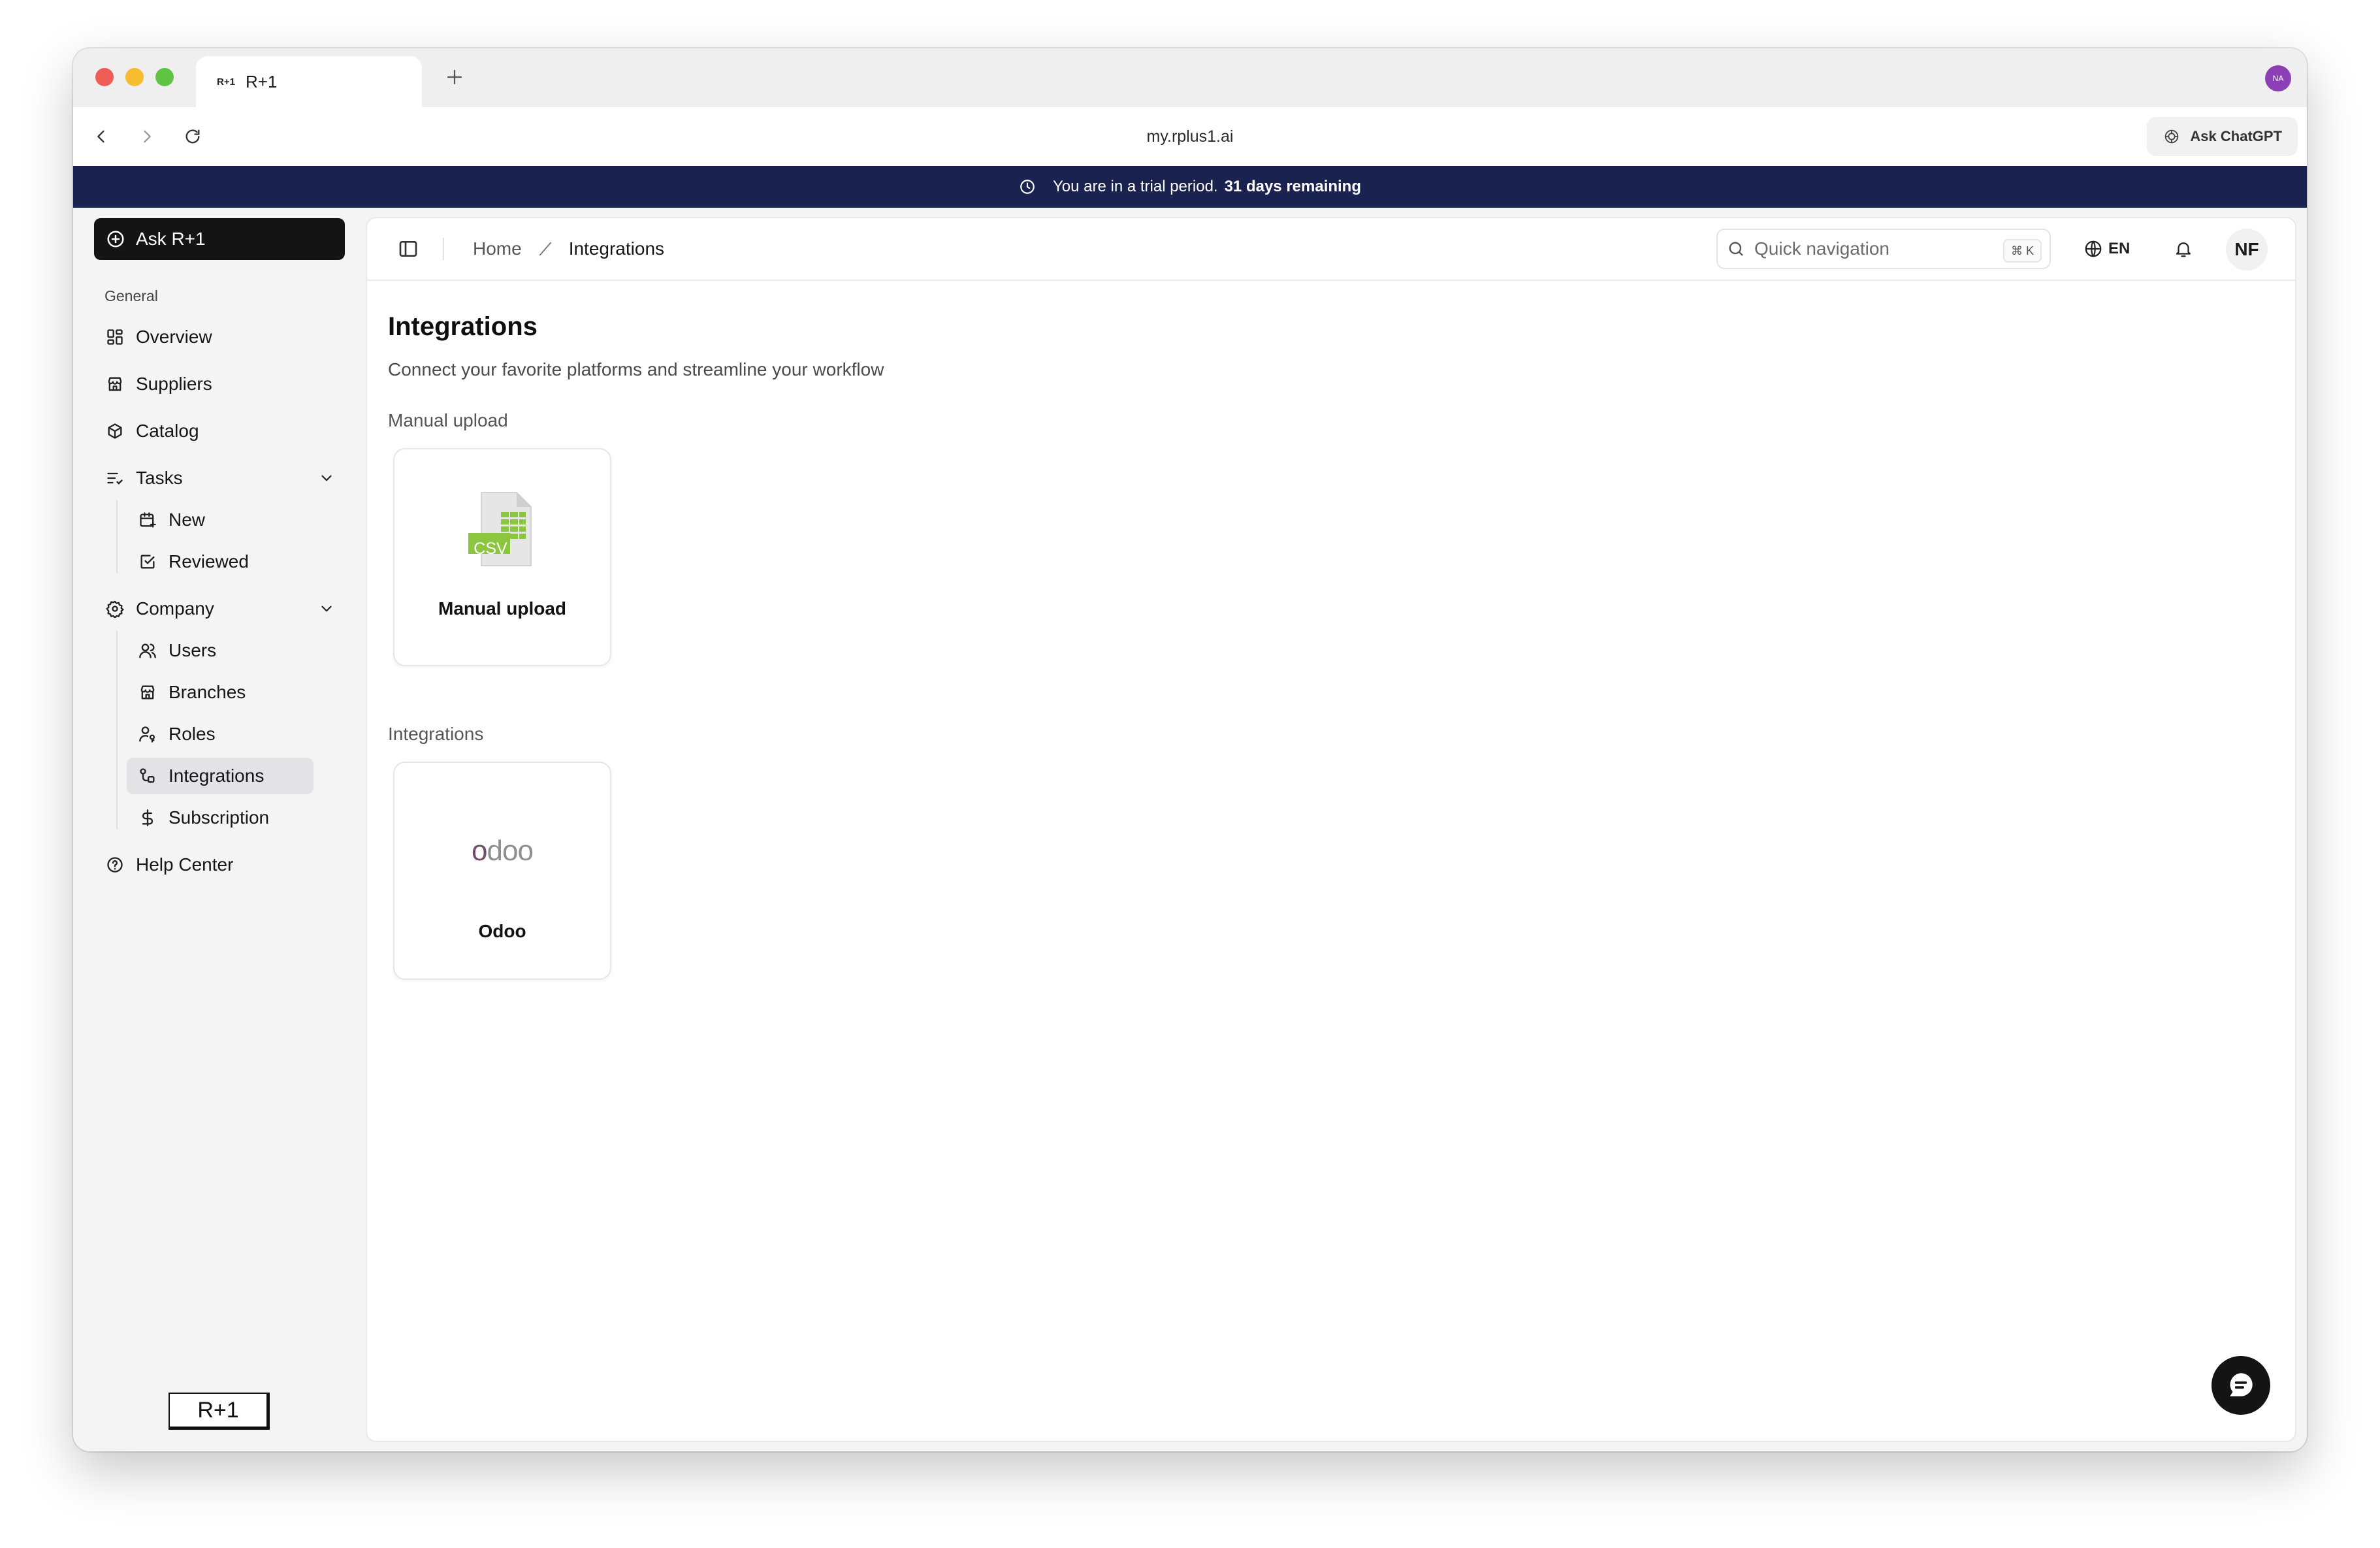 The image size is (2380, 1548). I want to click on odoo-card-label: Odoo, so click(502, 931).